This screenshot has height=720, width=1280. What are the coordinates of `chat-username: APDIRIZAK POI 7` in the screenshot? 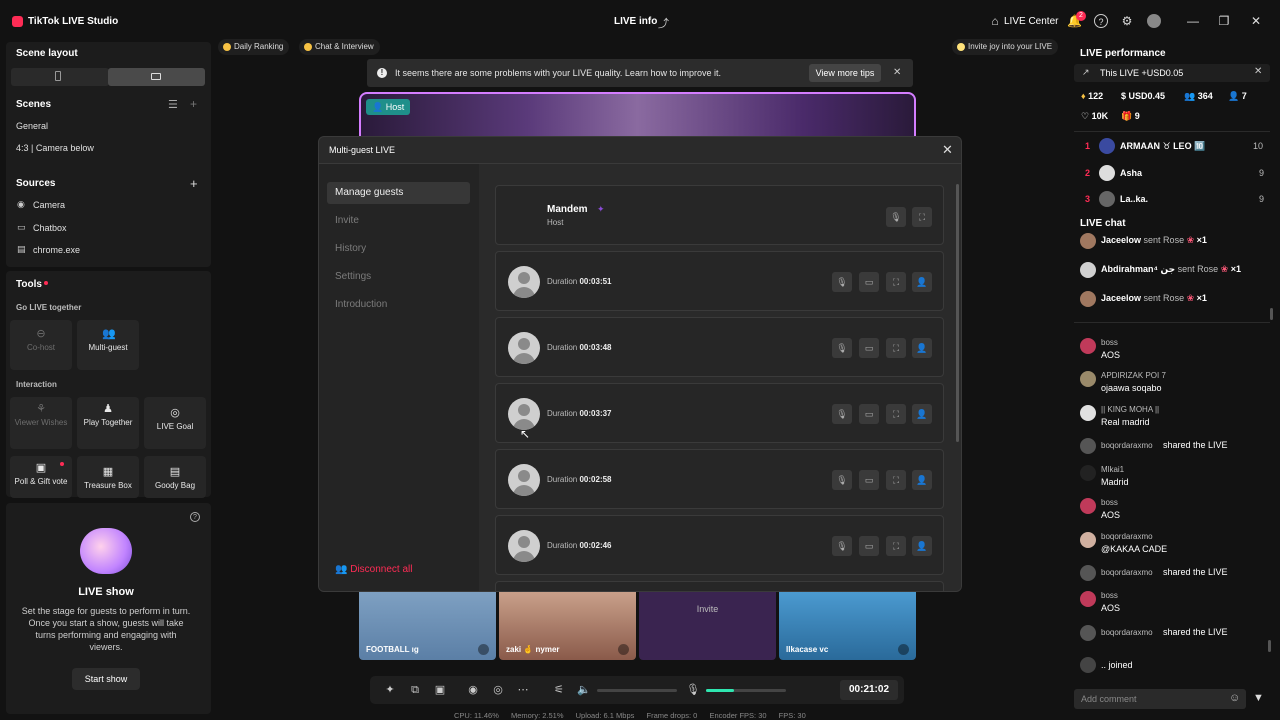 It's located at (1133, 375).